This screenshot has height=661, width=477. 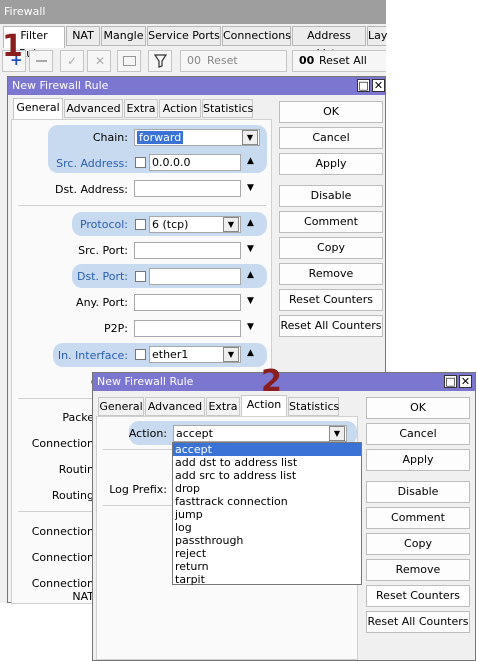 I want to click on chain-label: Chain:, so click(x=110, y=137).